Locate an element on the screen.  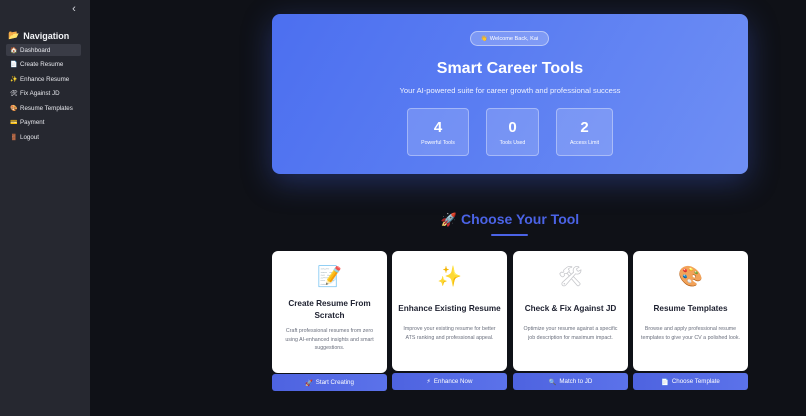
sidebar-item-dashboard: 🏠 Dashboard is located at coordinates (43, 50).